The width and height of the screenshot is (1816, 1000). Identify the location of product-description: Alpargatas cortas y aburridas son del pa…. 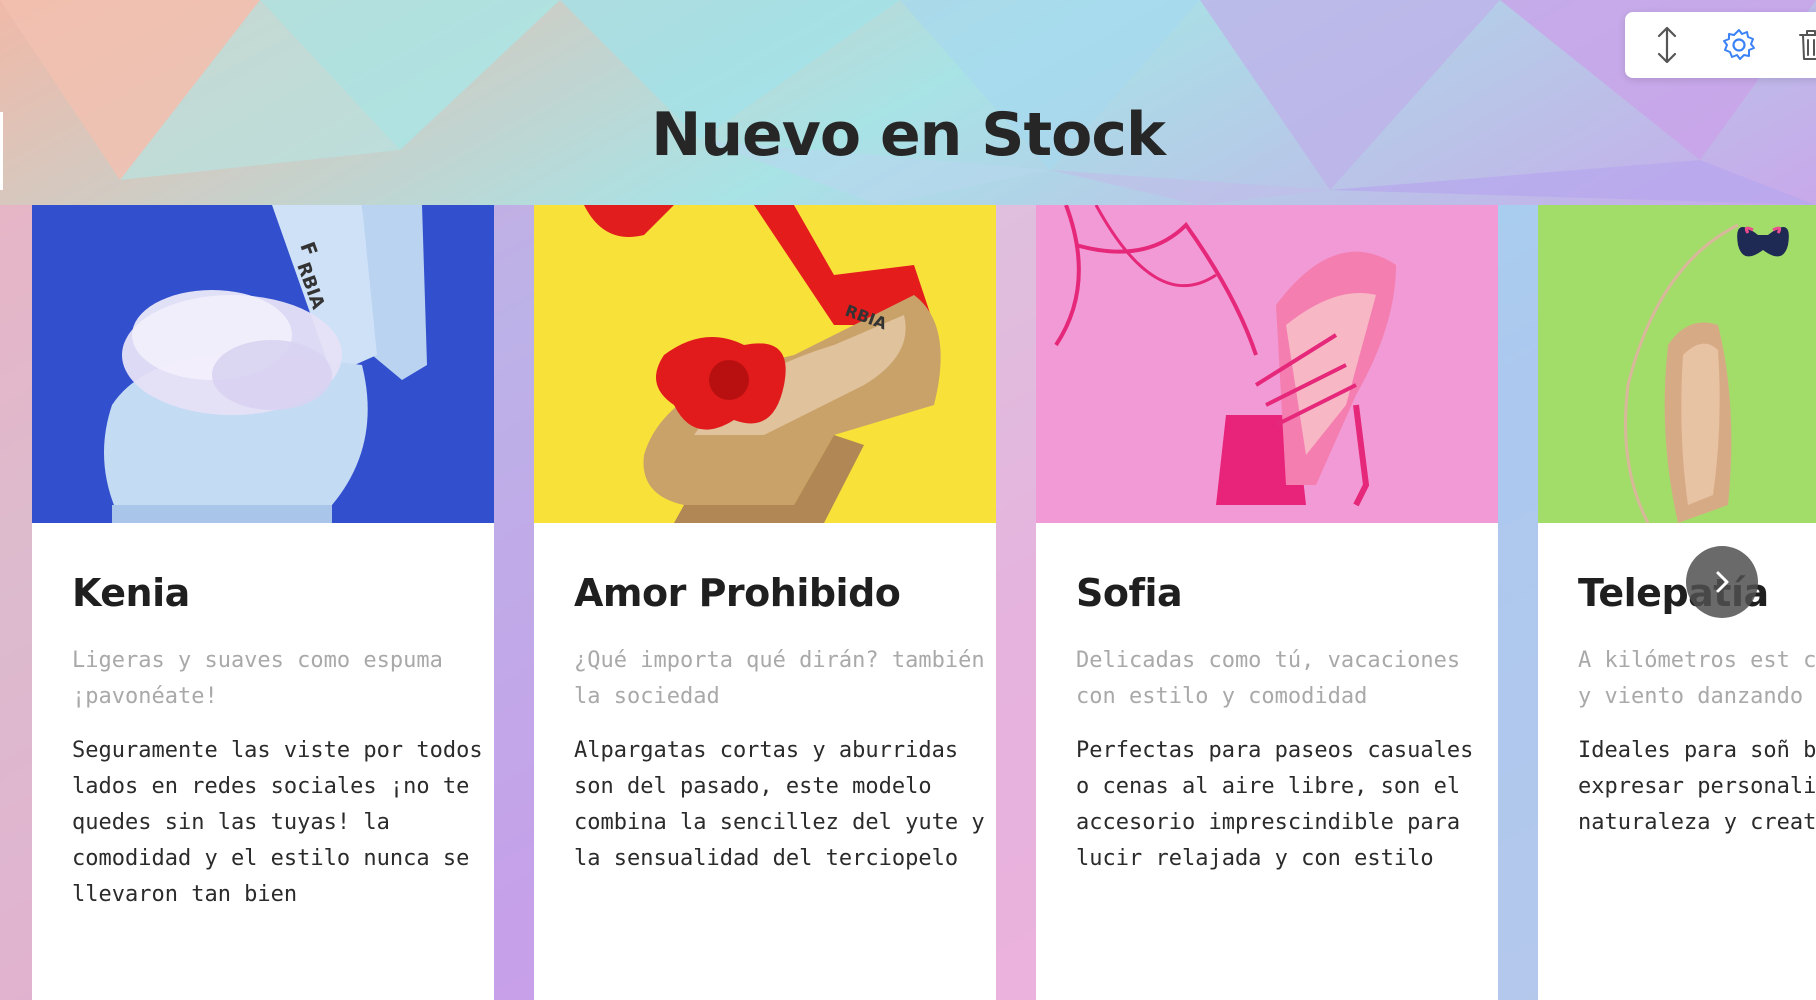
(779, 804).